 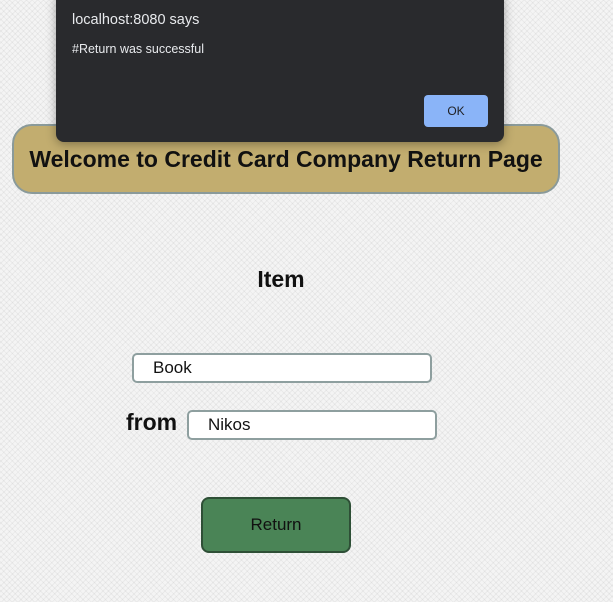 I want to click on dialog-title: localhost:8080 says, so click(x=136, y=20).